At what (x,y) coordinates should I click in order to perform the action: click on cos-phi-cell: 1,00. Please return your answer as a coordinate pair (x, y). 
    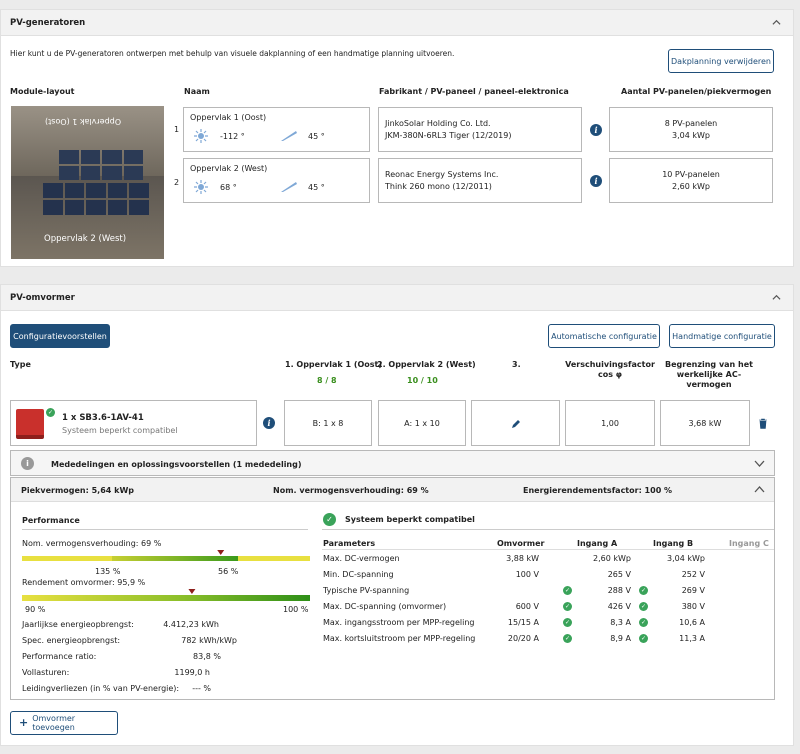
    Looking at the image, I should click on (610, 423).